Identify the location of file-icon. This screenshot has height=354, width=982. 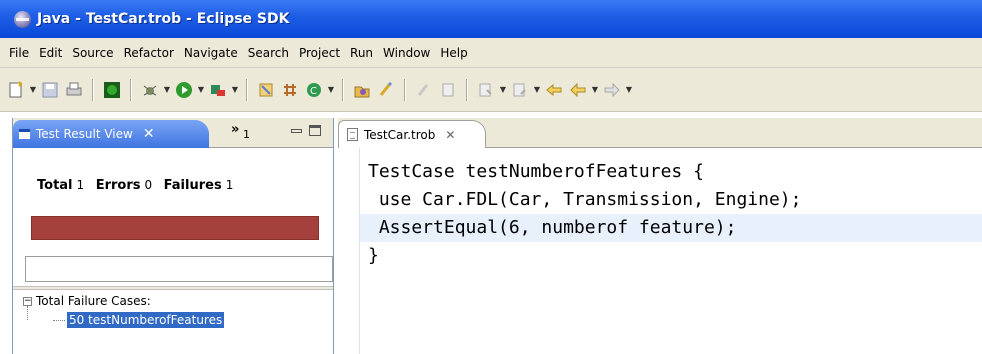
(352, 134).